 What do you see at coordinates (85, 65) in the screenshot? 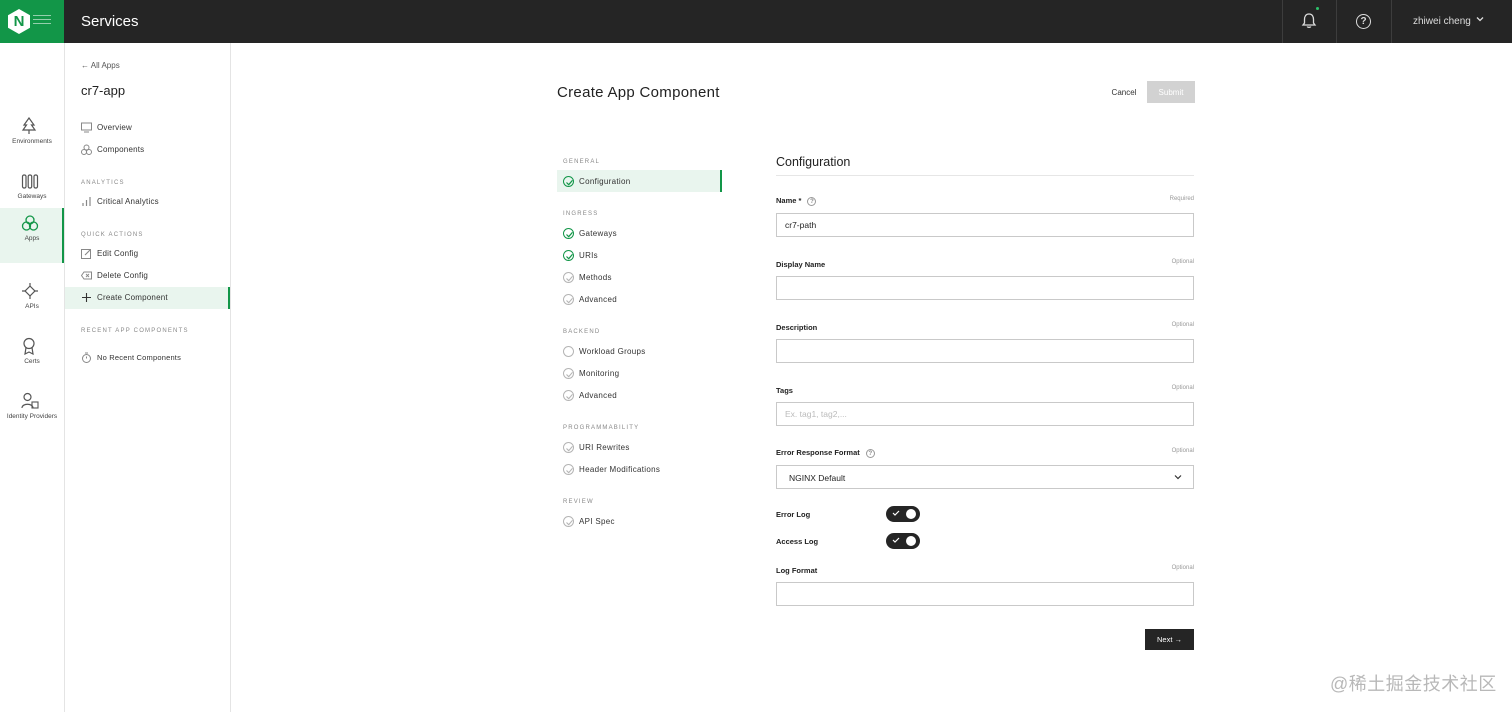
I see `arrow-left-icon: ←` at bounding box center [85, 65].